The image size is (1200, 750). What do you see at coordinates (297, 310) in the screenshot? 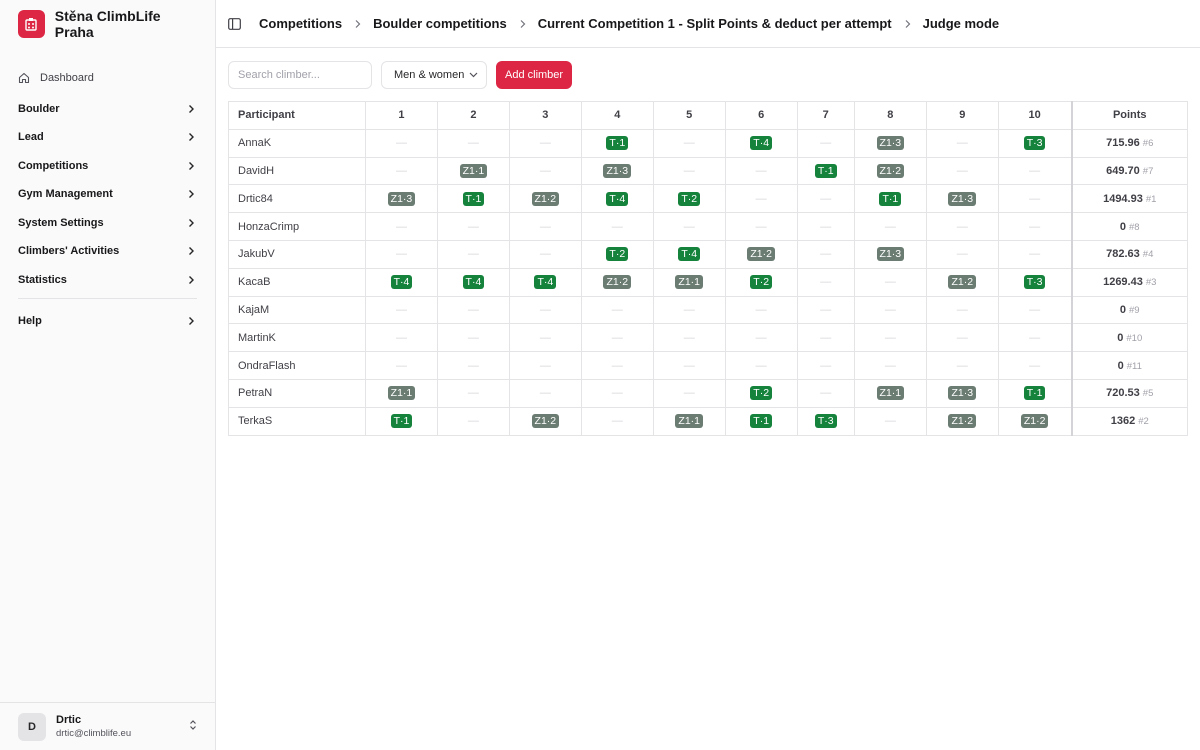
I see `participant-name: KajaM` at bounding box center [297, 310].